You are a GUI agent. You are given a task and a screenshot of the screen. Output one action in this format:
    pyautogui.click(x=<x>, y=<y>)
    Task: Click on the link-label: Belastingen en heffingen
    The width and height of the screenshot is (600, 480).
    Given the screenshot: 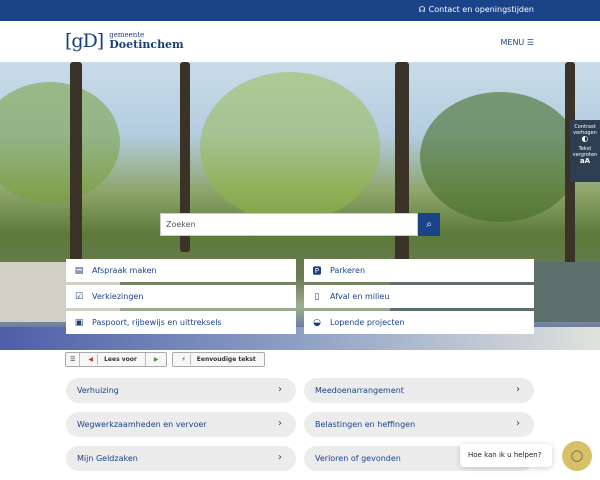 What is the action you would take?
    pyautogui.click(x=365, y=424)
    